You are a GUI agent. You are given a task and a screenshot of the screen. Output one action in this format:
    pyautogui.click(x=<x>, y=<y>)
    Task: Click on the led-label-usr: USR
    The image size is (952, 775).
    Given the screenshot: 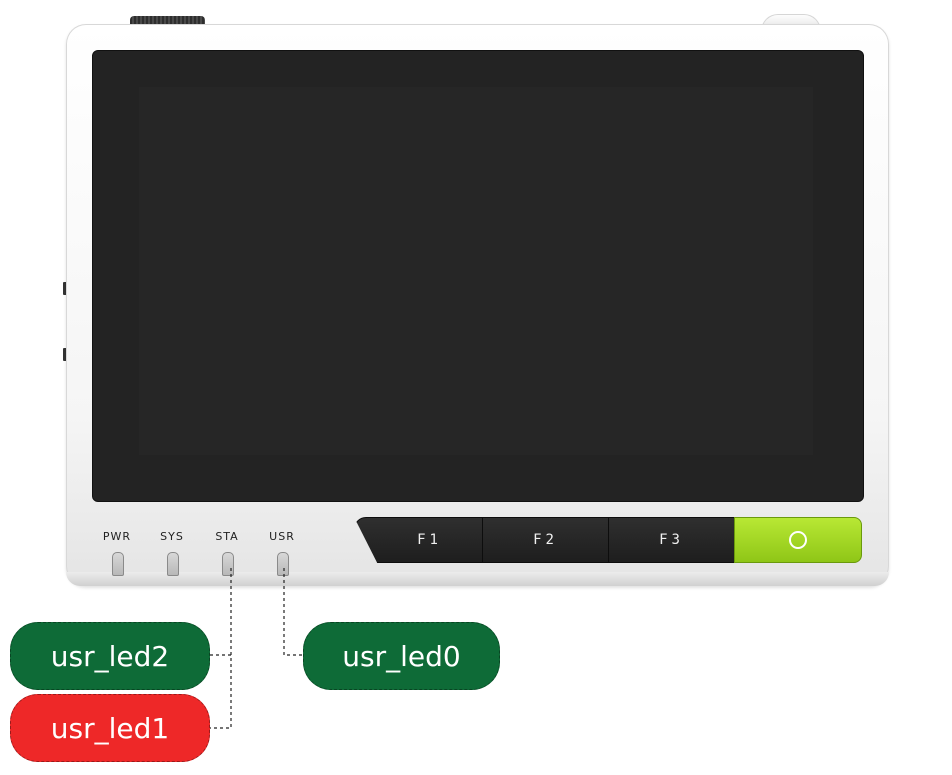 What is the action you would take?
    pyautogui.click(x=282, y=536)
    